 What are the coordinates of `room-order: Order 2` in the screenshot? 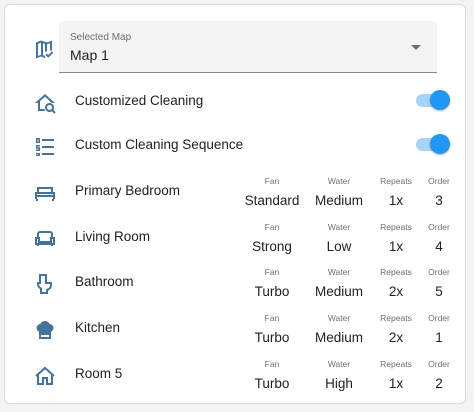 It's located at (439, 374).